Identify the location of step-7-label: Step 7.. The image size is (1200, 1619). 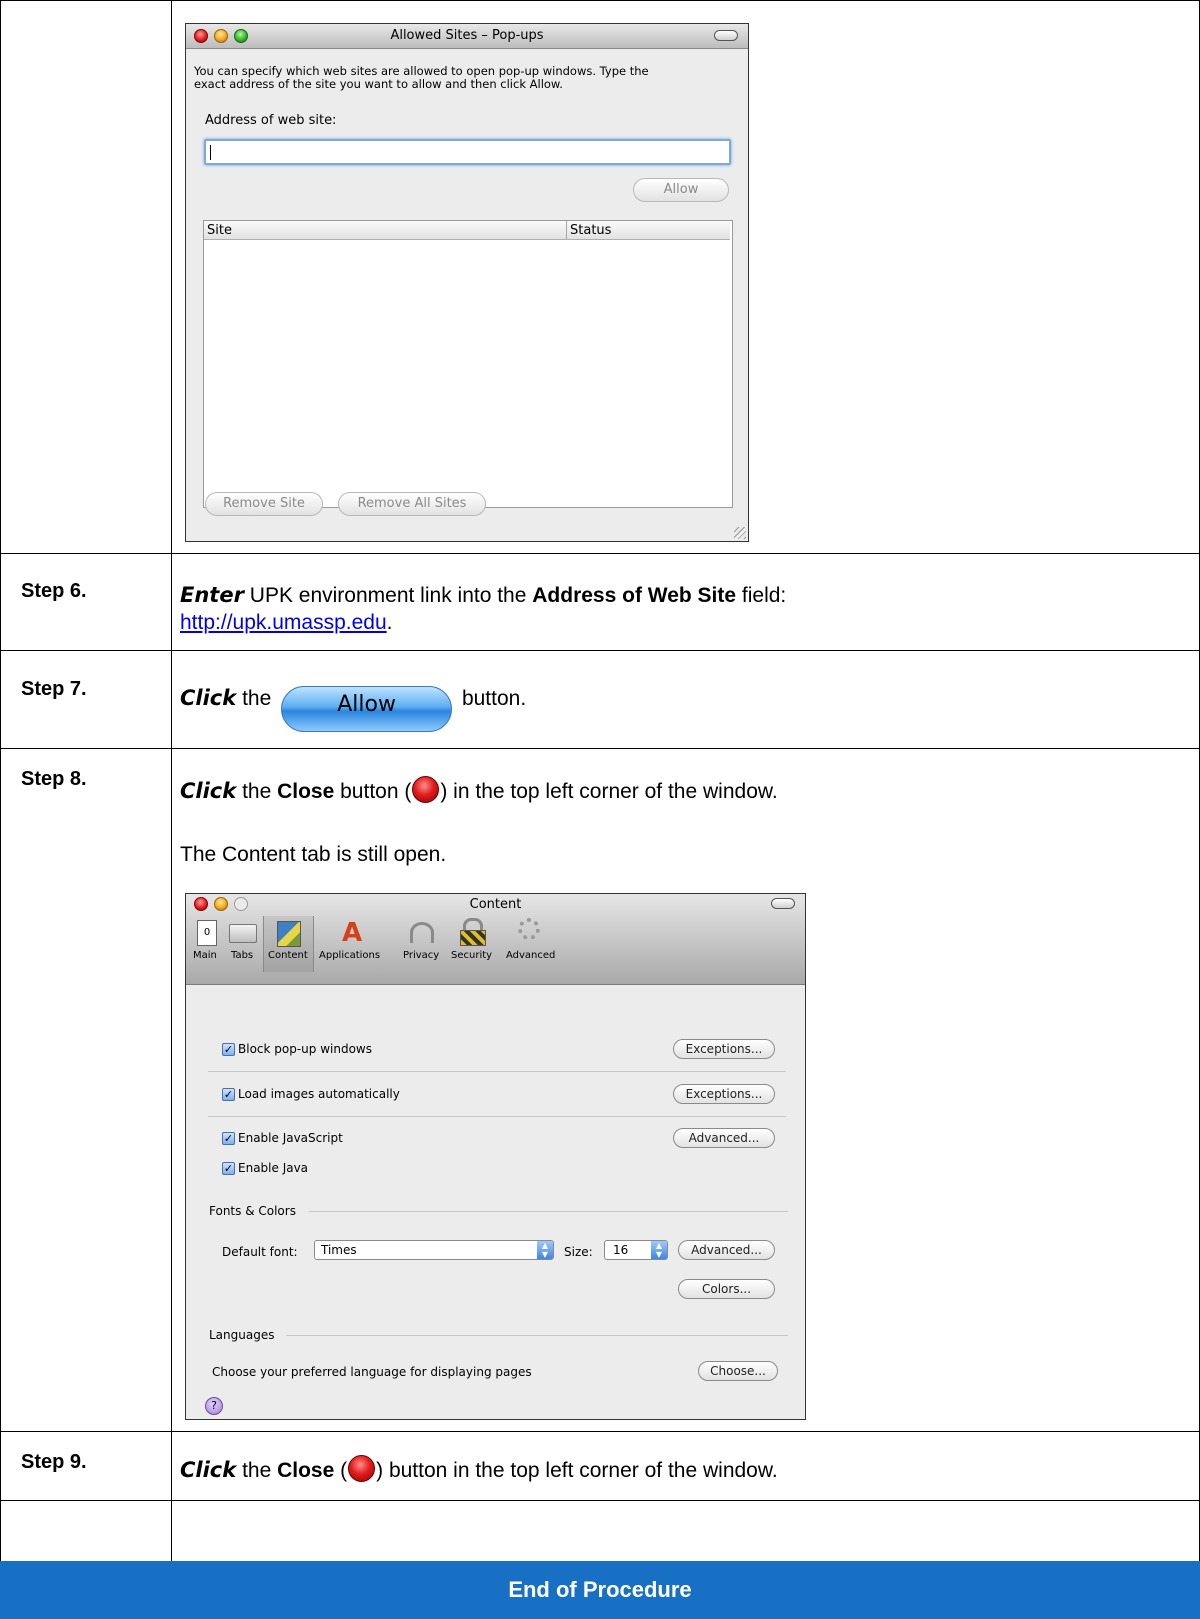
(54, 689).